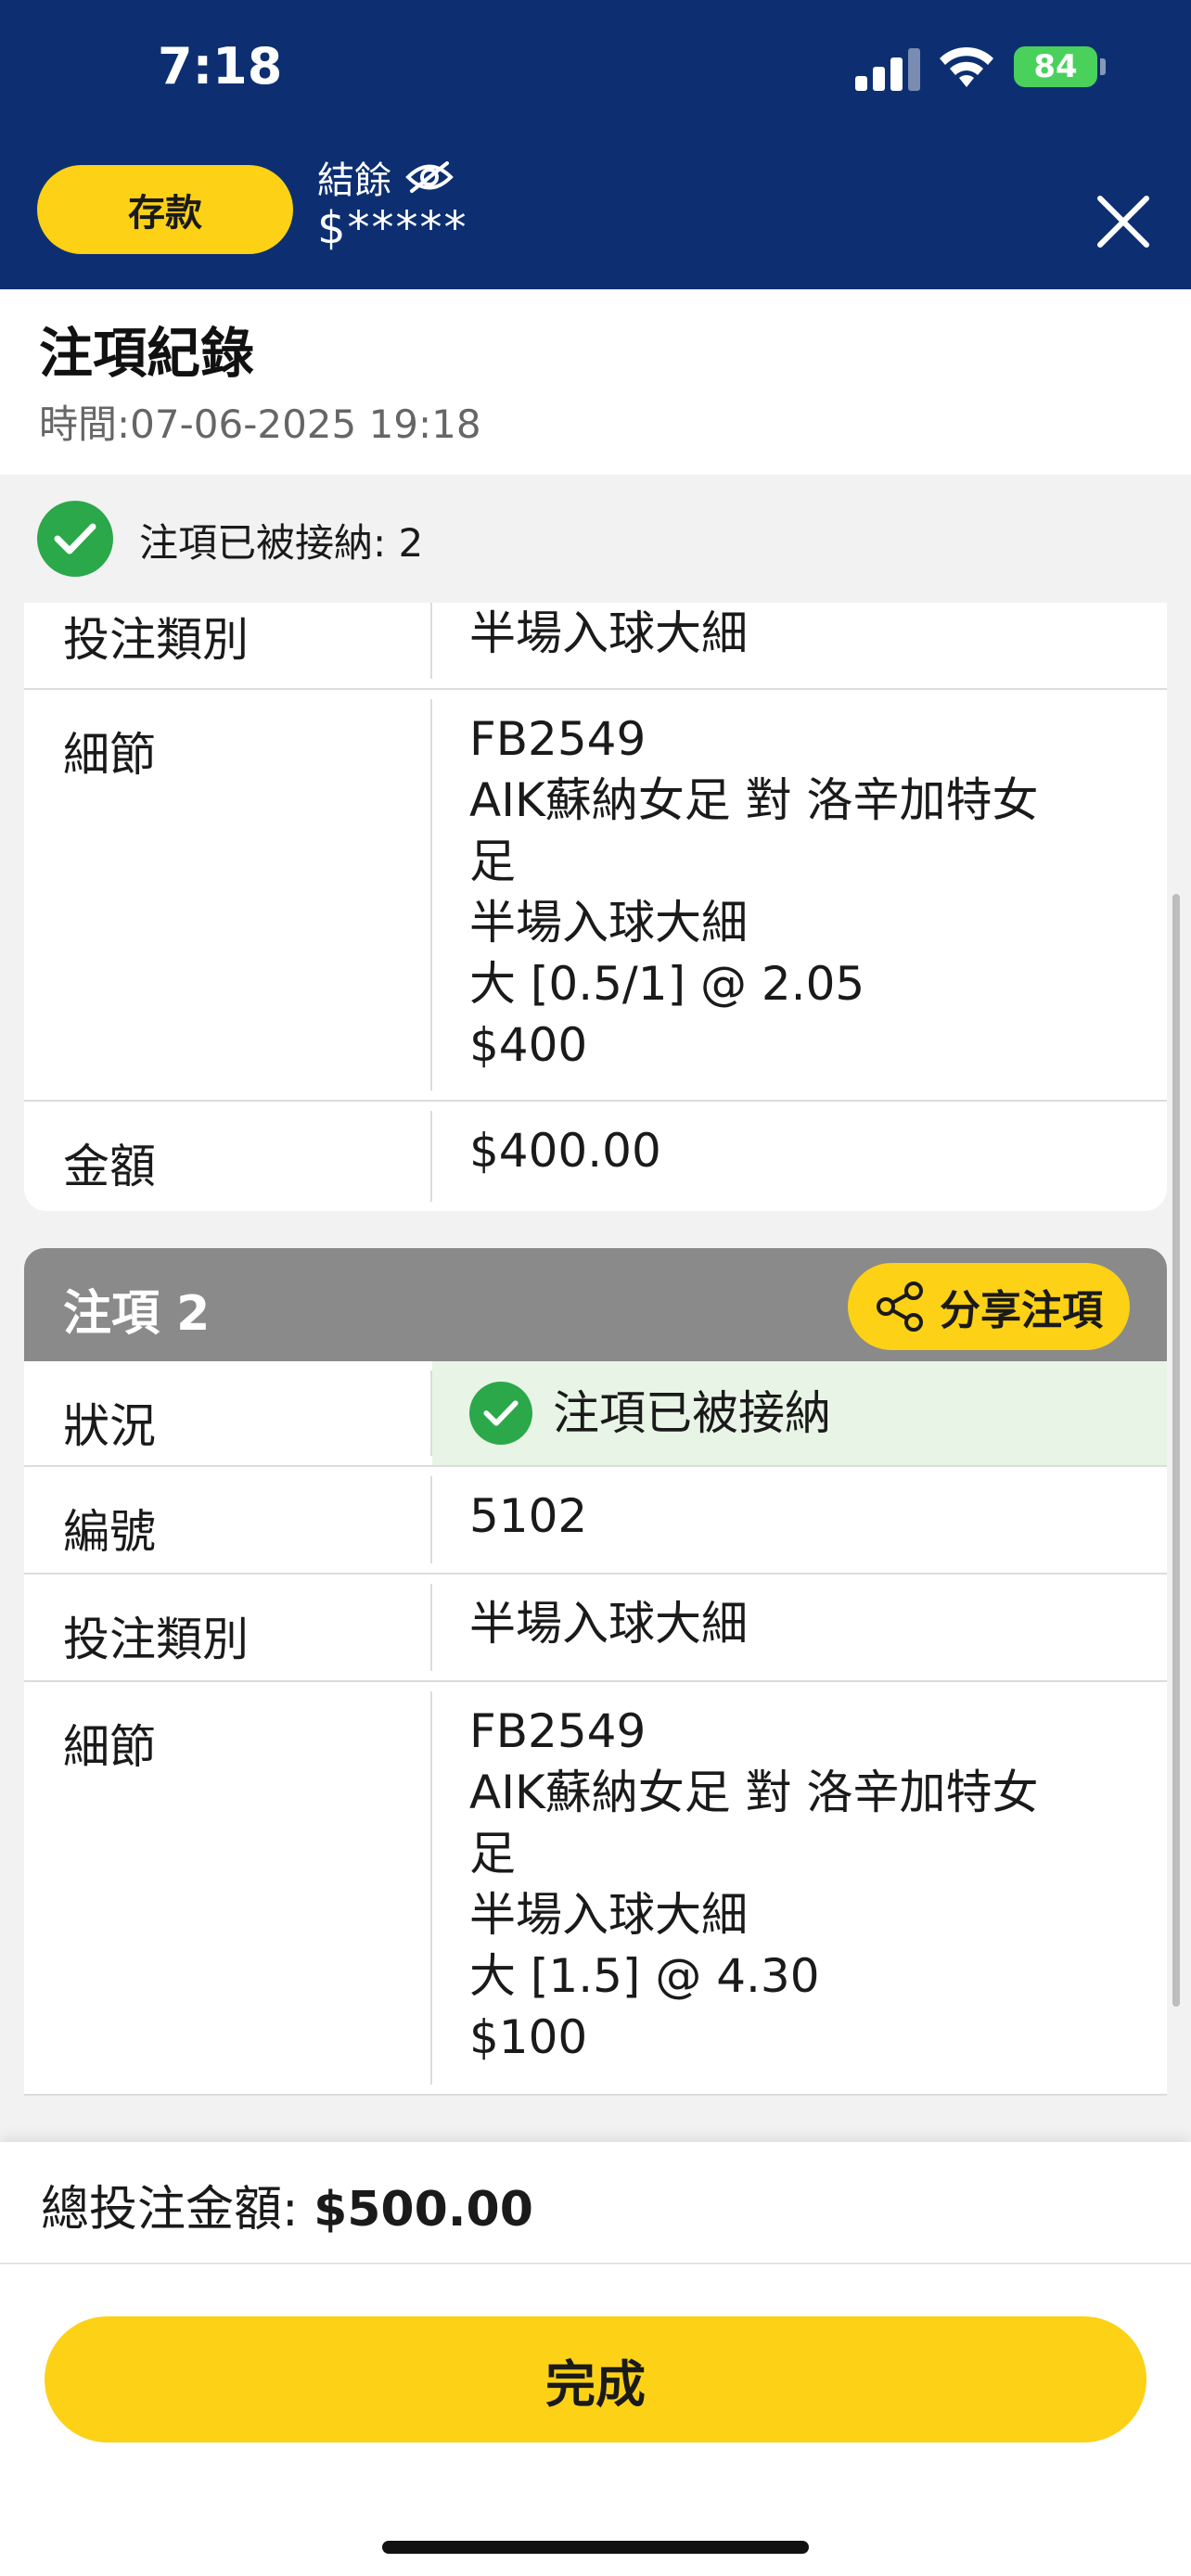  What do you see at coordinates (900, 1307) in the screenshot?
I see `share-icon` at bounding box center [900, 1307].